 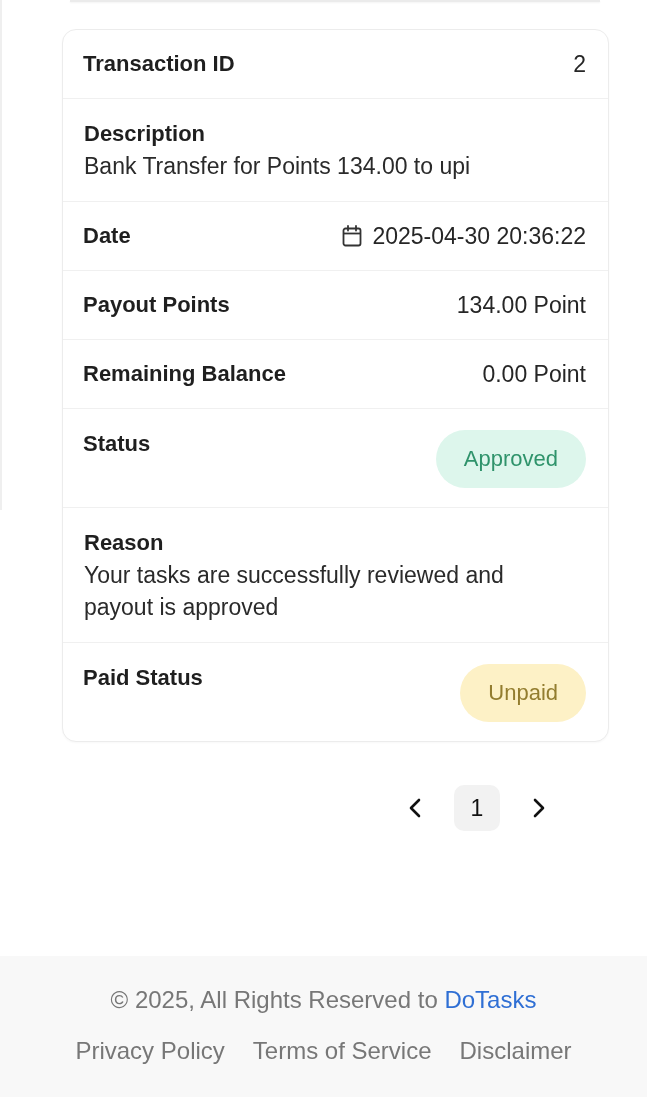 What do you see at coordinates (145, 134) in the screenshot?
I see `field-label: Description` at bounding box center [145, 134].